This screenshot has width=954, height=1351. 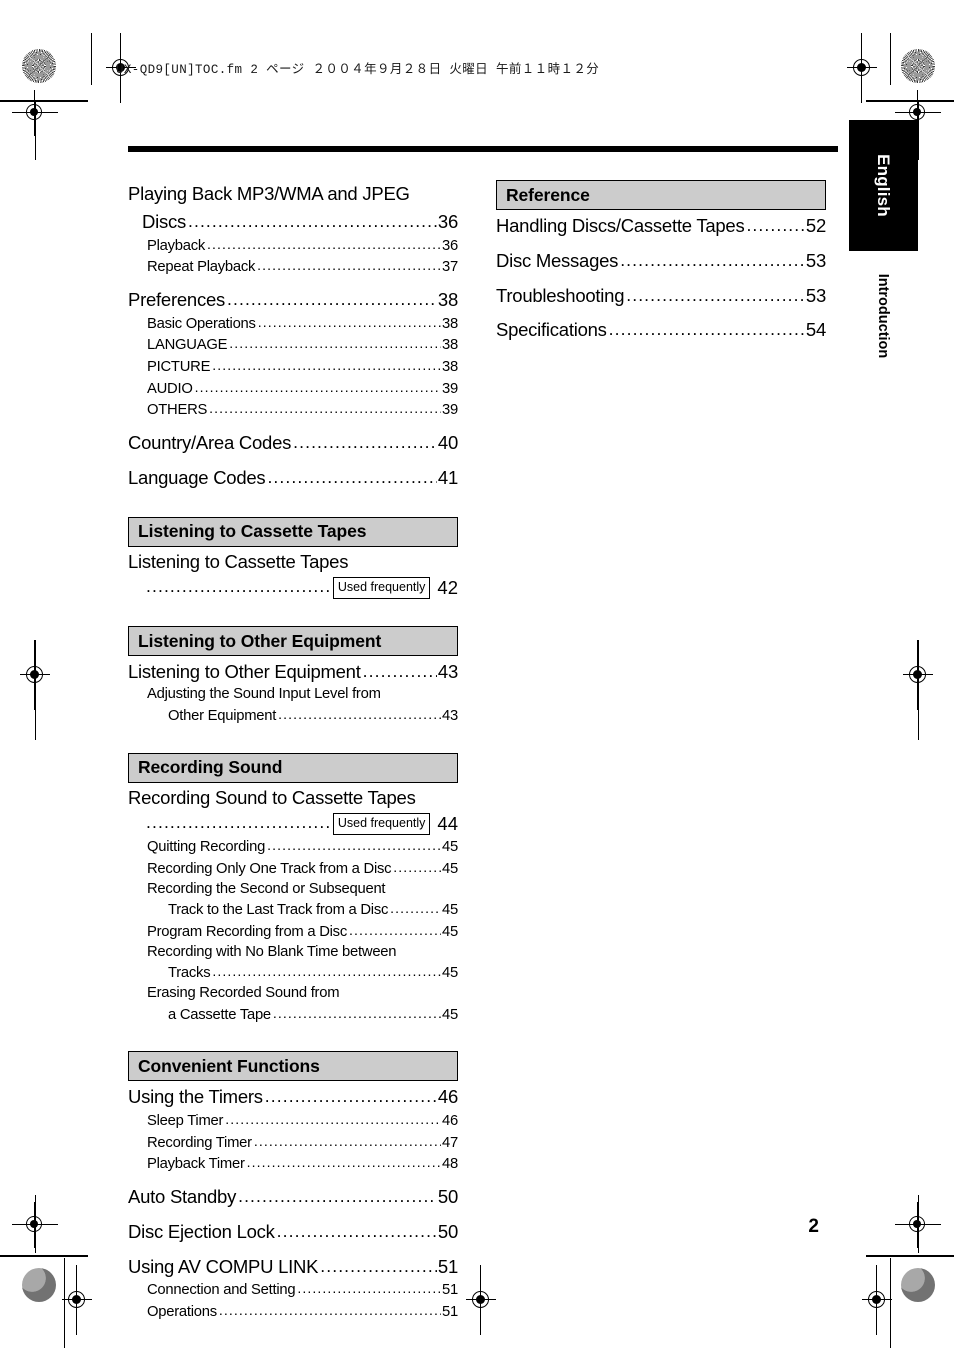 I want to click on halftone-patch-bottom-right, so click(x=918, y=1285).